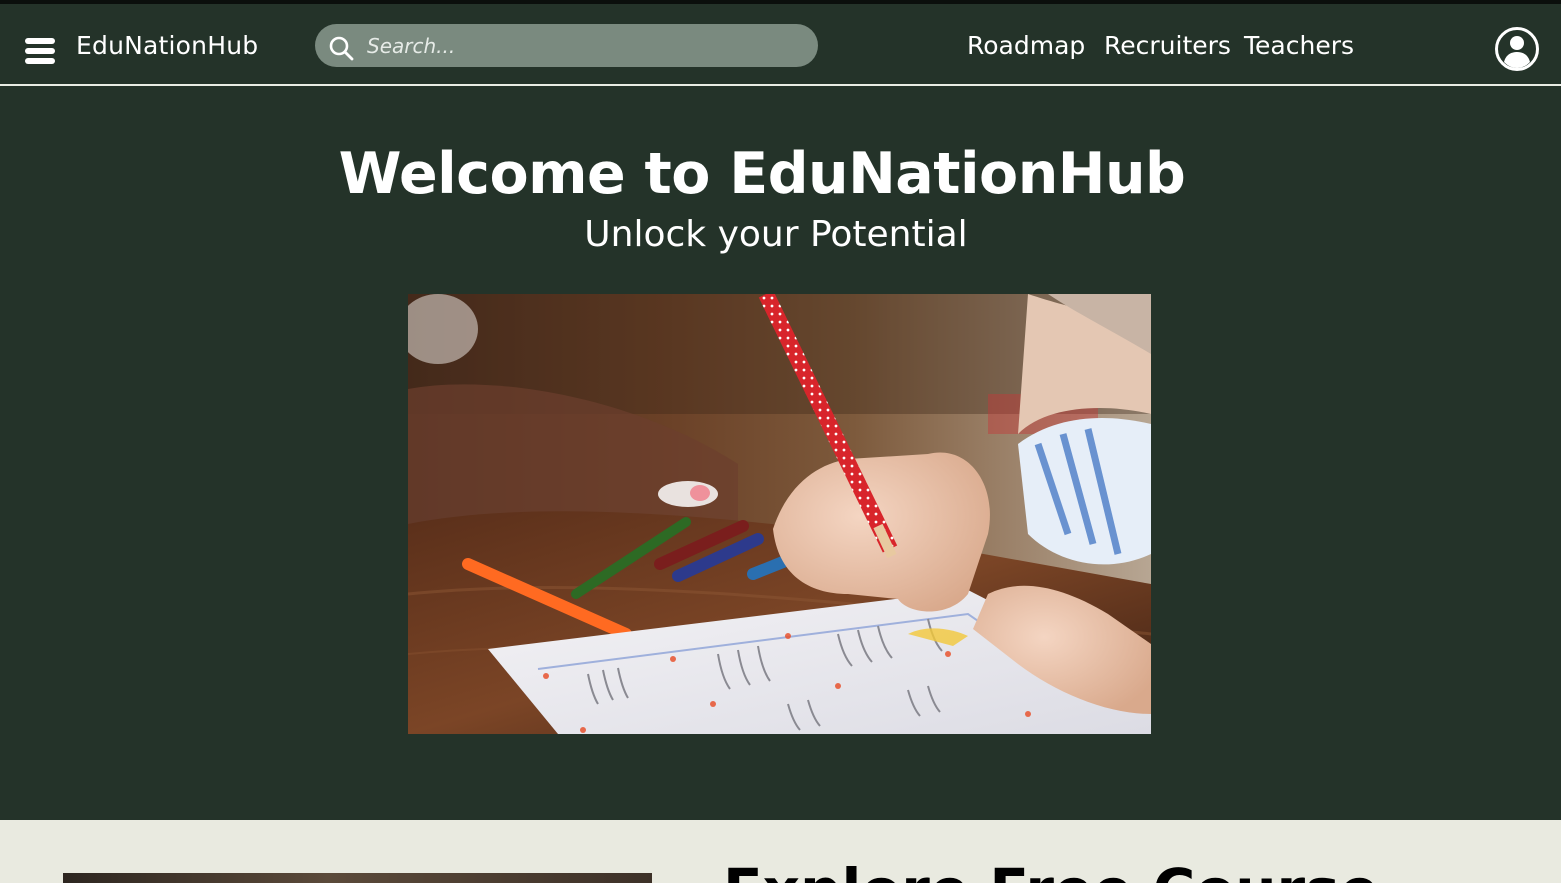 Image resolution: width=1561 pixels, height=883 pixels. I want to click on hero-subtitle: Unlock your Potential, so click(776, 234).